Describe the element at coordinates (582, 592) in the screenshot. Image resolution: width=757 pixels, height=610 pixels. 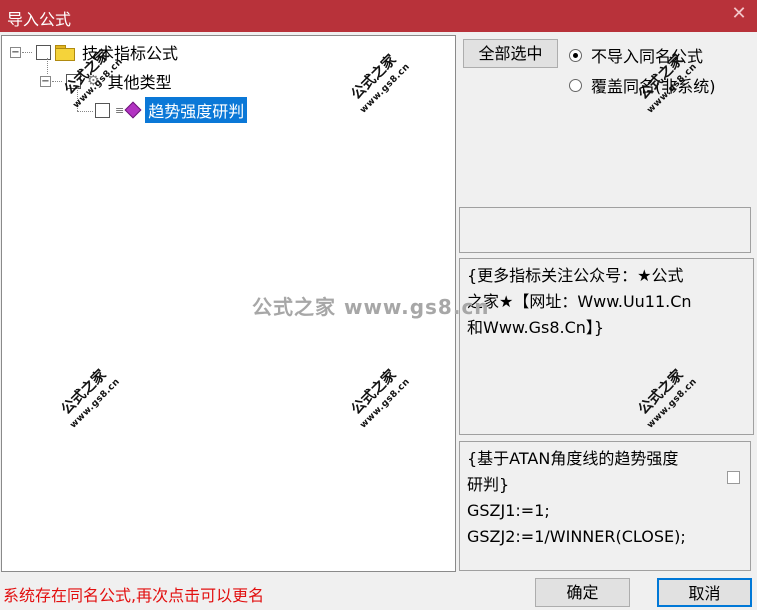
I see `ok-button: 确定` at that location.